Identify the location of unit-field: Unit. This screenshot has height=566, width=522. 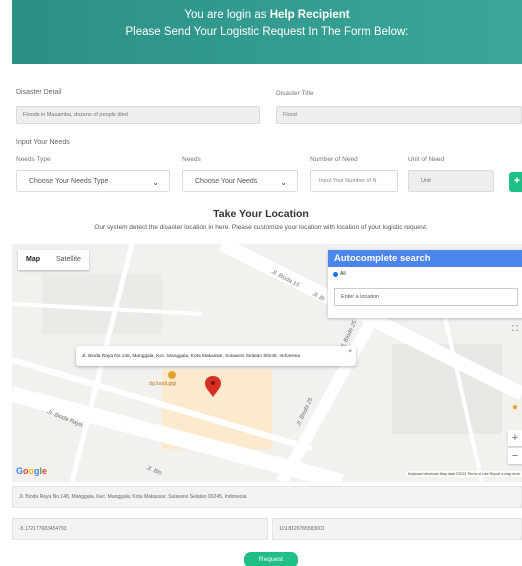
(451, 181).